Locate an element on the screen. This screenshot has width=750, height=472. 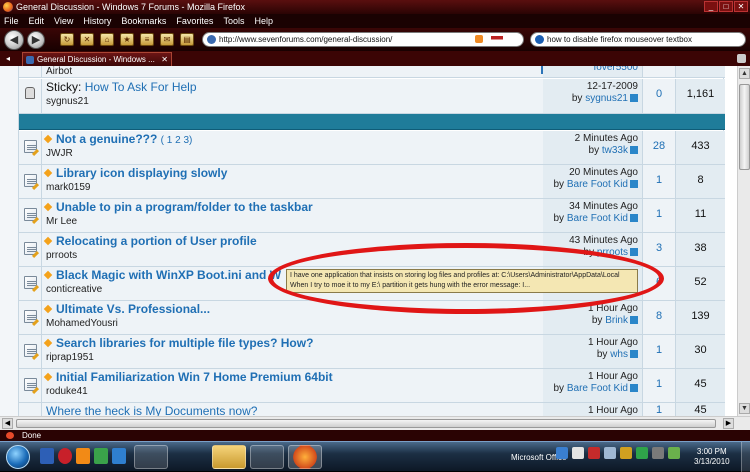
home-icon: ⌂ is located at coordinates (107, 39).